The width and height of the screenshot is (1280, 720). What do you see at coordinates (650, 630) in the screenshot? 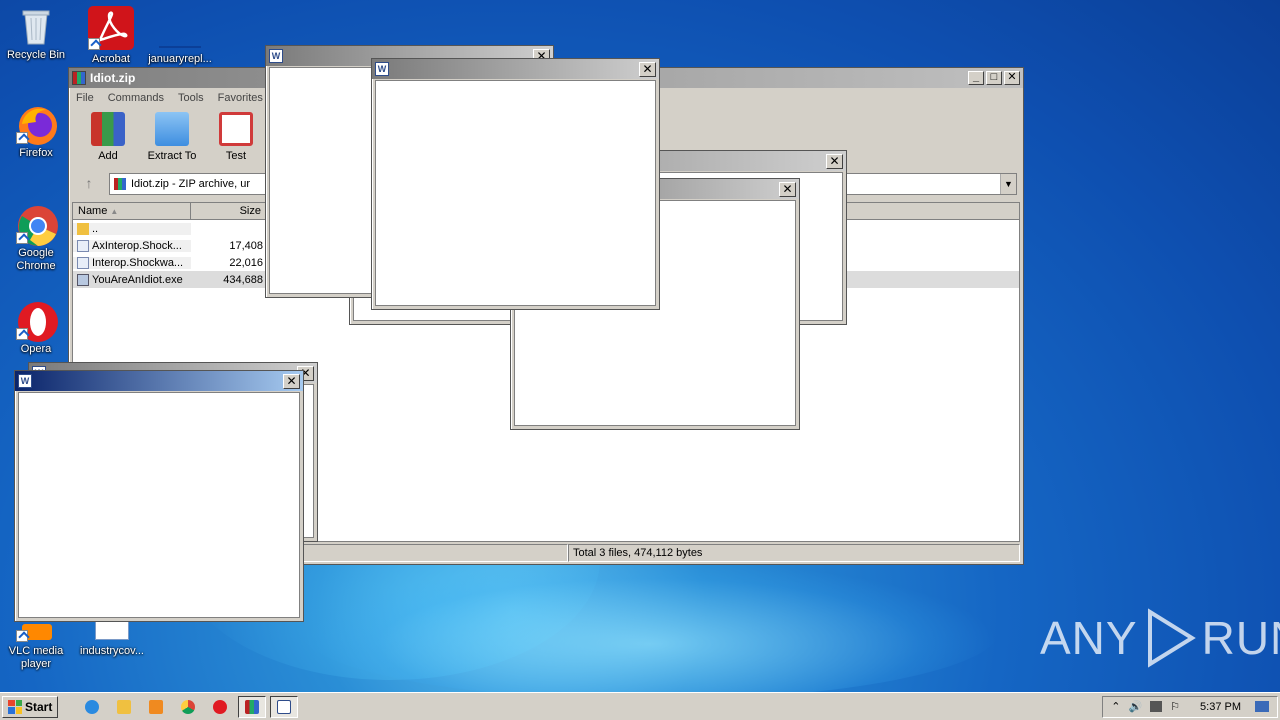
I see `wallpaper-swirl` at bounding box center [650, 630].